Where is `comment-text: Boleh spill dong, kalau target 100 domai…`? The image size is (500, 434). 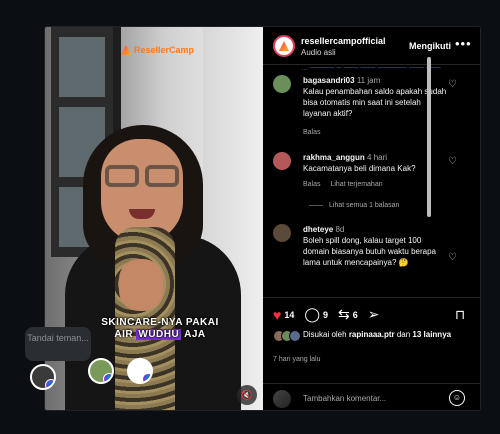
comment-text: Boleh spill dong, kalau target 100 domai… is located at coordinates (369, 251).